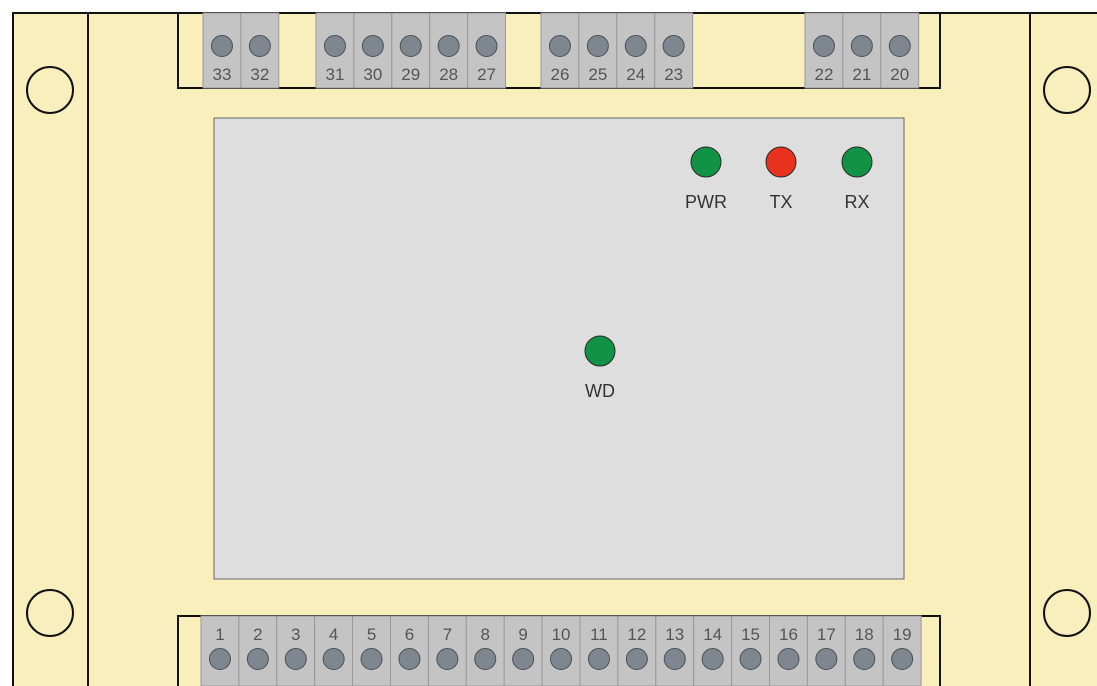 The width and height of the screenshot is (1097, 686). What do you see at coordinates (750, 634) in the screenshot?
I see `terminal-label: 15` at bounding box center [750, 634].